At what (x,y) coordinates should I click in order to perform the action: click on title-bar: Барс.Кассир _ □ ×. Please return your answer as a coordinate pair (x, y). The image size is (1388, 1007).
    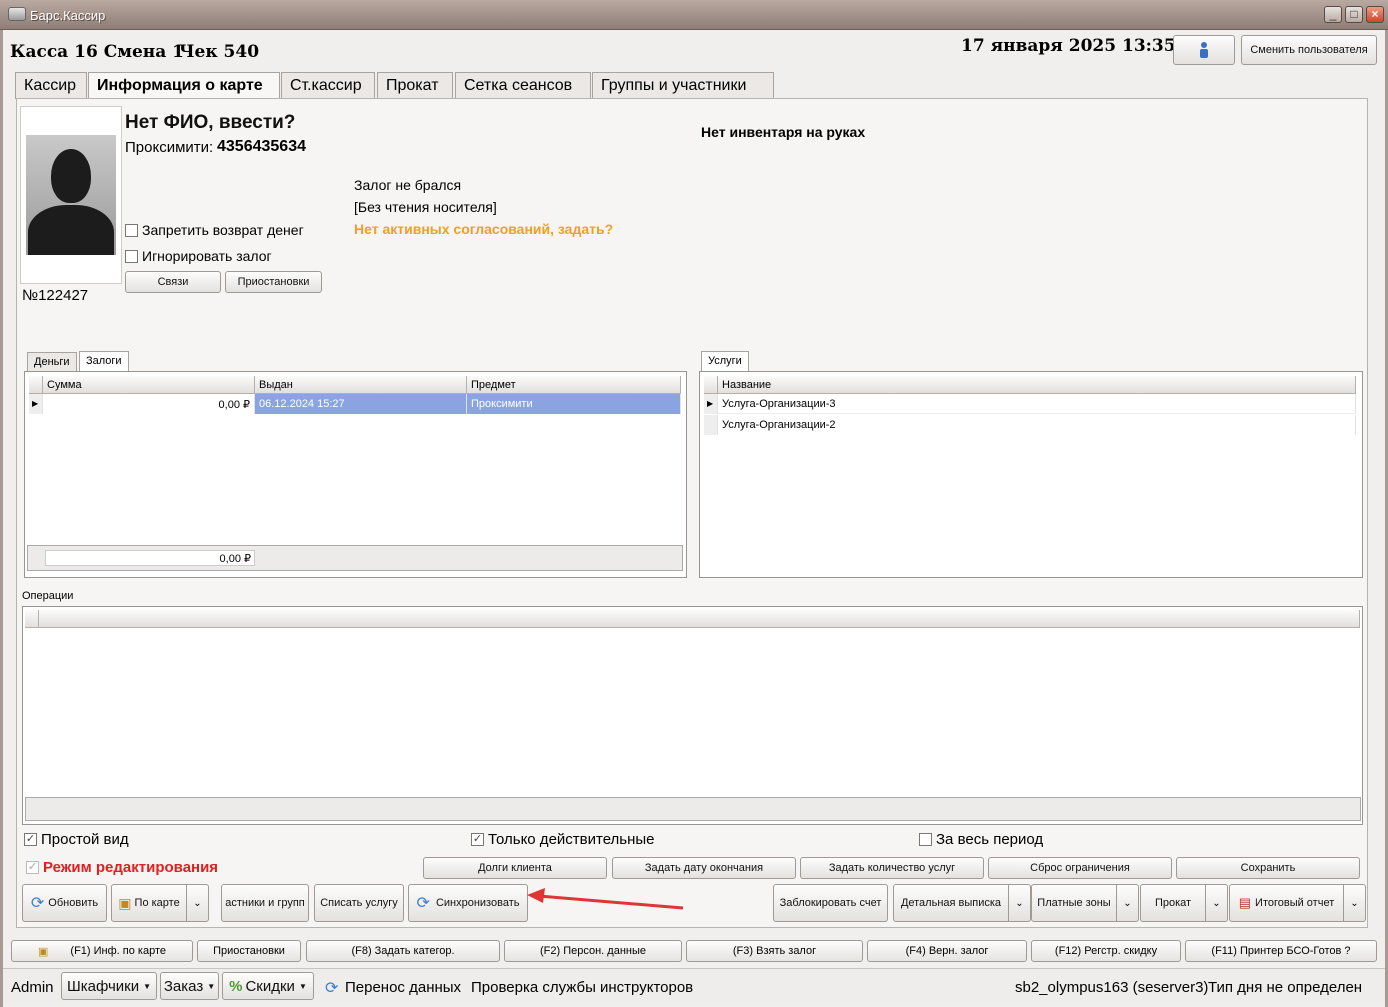
    Looking at the image, I should click on (694, 15).